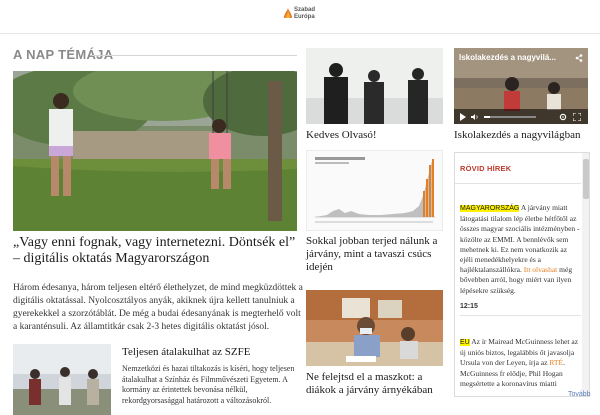 This screenshot has width=600, height=415. What do you see at coordinates (579, 394) in the screenshot?
I see `more-news-link: Tovább` at bounding box center [579, 394].